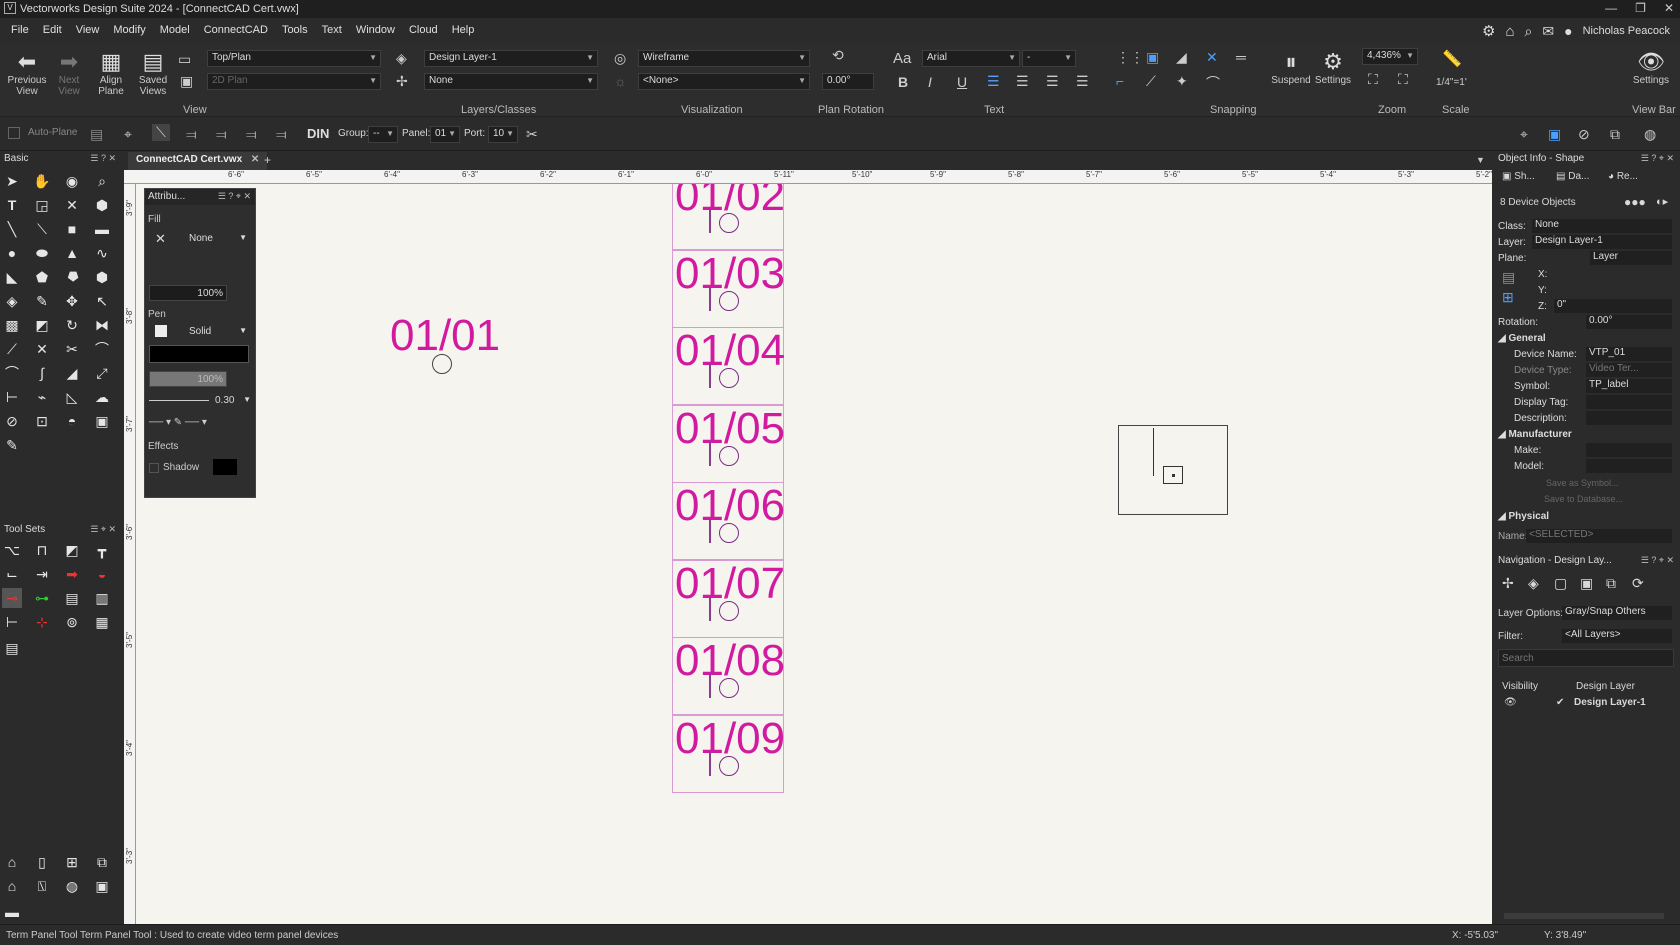 The width and height of the screenshot is (1680, 945). Describe the element at coordinates (42, 253) in the screenshot. I see `oval-tool-icon: ⬬` at that location.